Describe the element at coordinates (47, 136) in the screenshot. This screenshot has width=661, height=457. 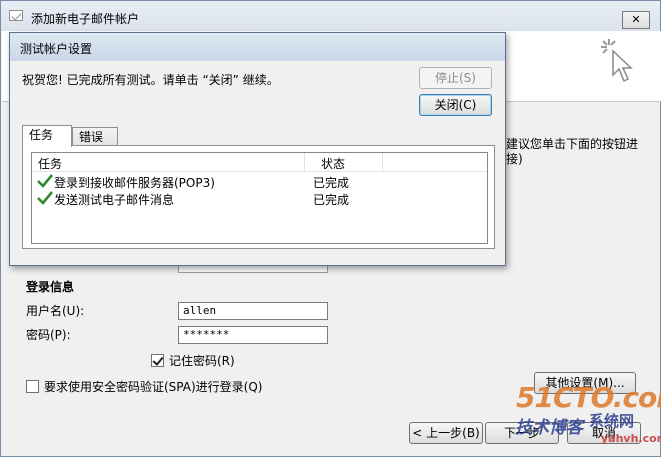
I see `tab-tasks: 任务` at that location.